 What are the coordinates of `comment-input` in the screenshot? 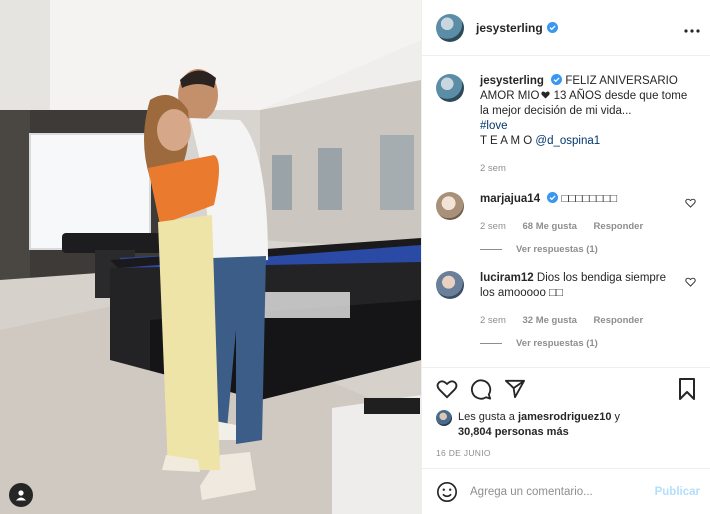 It's located at (562, 491).